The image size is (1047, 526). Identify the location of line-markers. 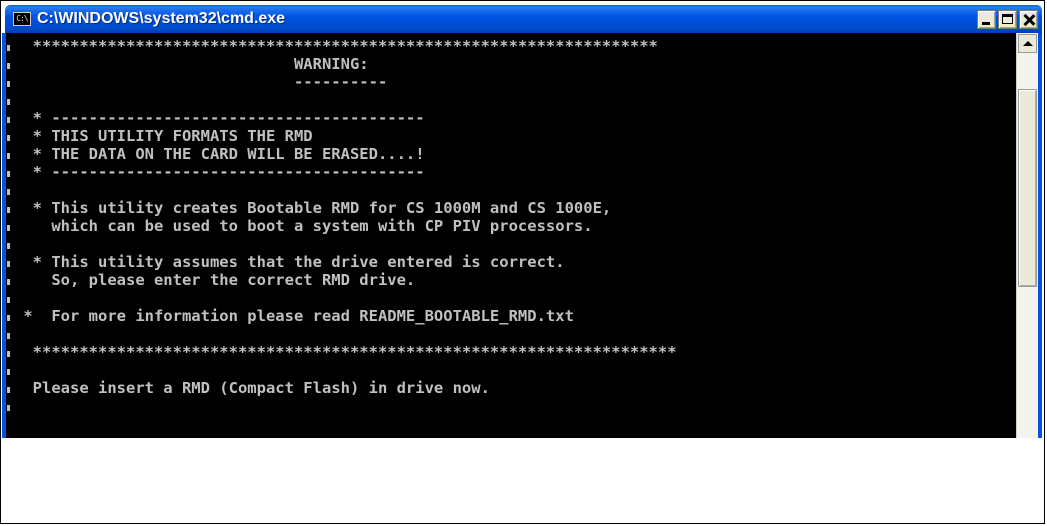
(8, 235).